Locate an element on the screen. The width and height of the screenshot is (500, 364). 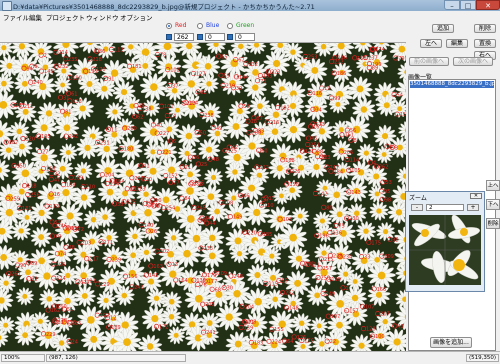
red-radio is located at coordinates (169, 26).